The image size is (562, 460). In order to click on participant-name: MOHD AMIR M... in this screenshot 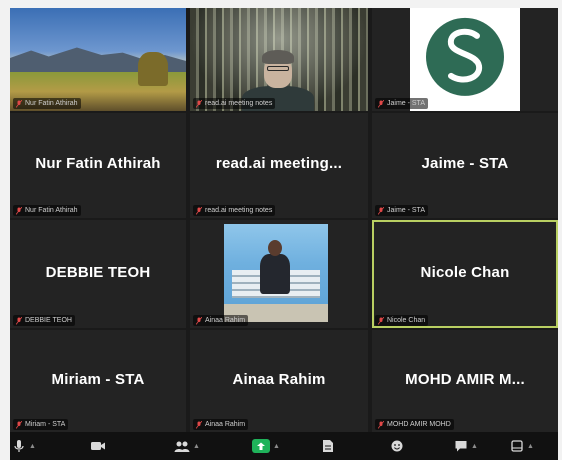, I will do `click(465, 379)`.